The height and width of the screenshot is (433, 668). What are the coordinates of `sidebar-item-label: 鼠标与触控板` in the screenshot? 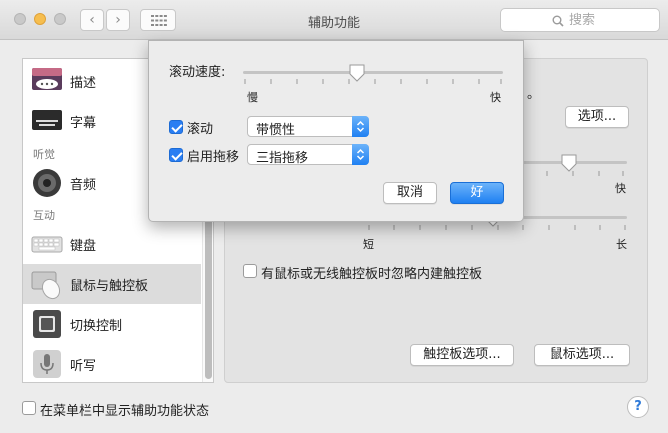 It's located at (109, 286).